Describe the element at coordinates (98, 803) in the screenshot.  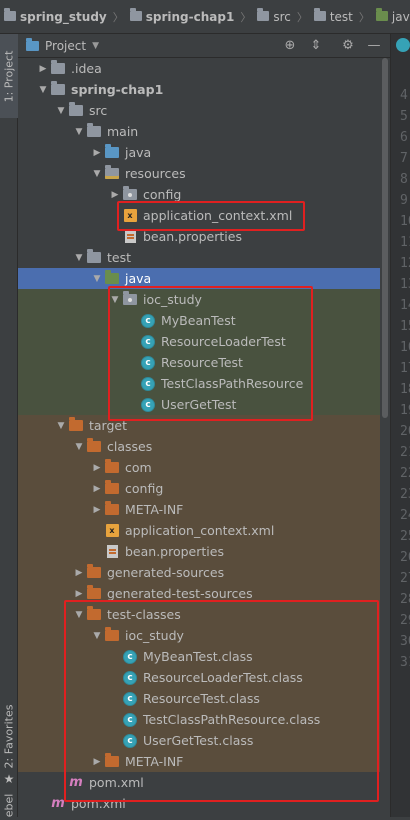
I see `tree-node-label: pom.xml` at that location.